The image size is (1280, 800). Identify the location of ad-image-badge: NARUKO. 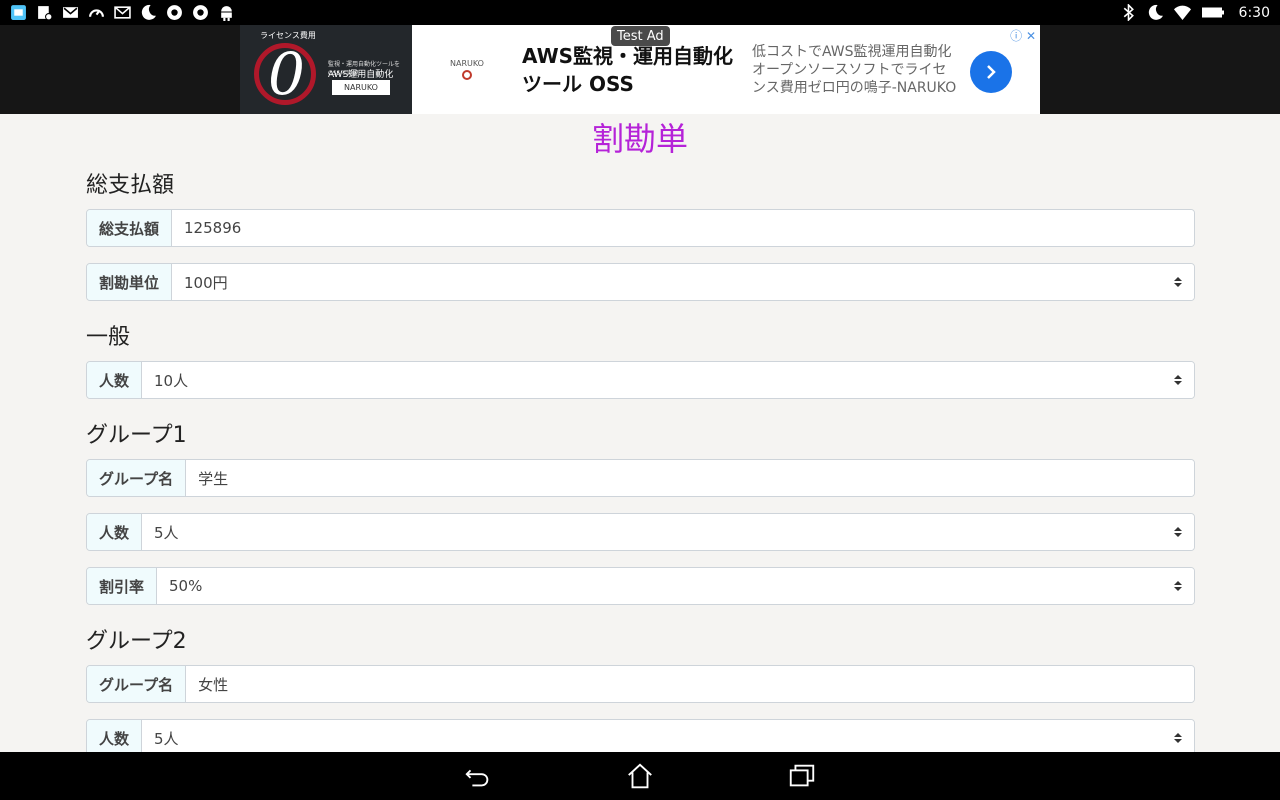
(361, 87).